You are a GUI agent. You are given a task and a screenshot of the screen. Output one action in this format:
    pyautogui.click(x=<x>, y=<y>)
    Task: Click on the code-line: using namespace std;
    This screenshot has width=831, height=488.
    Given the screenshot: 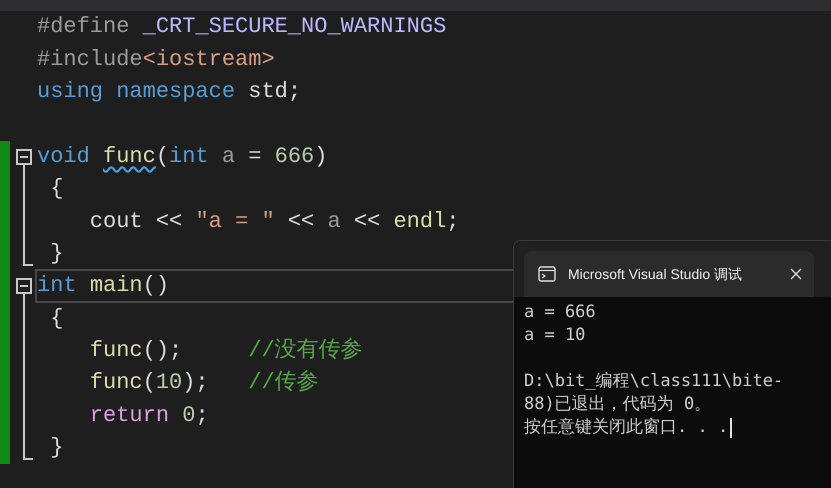 What is the action you would take?
    pyautogui.click(x=169, y=92)
    